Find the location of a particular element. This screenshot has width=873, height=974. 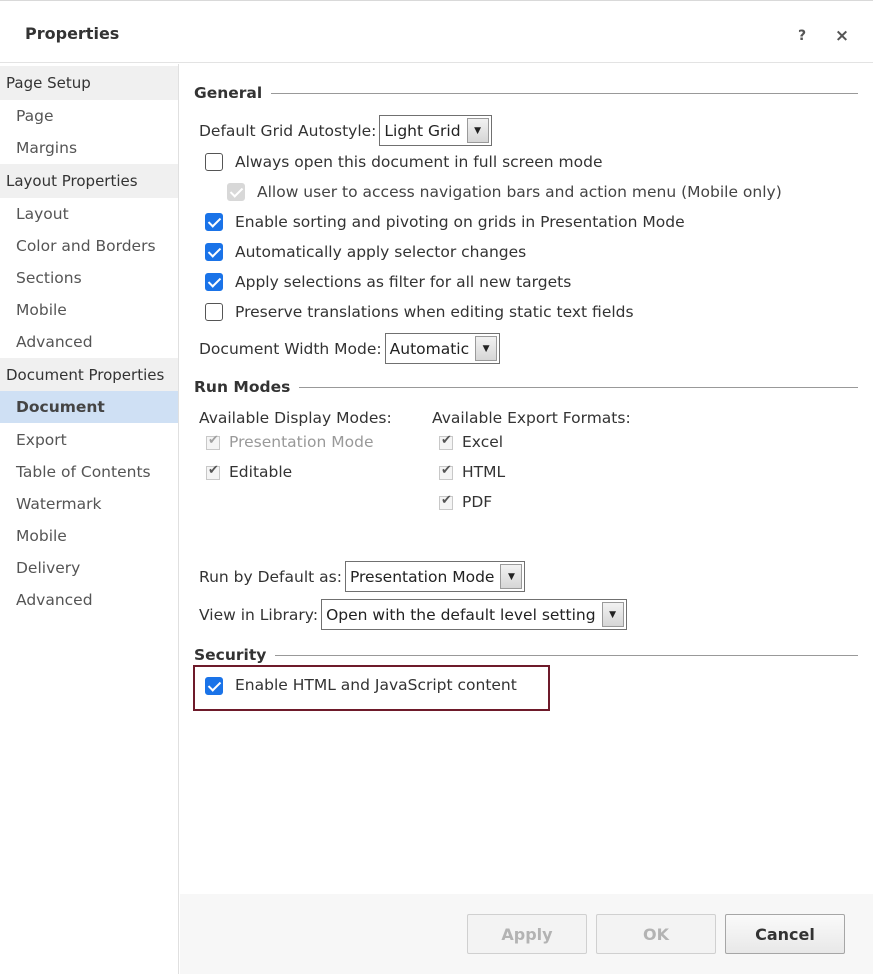

sidebar-item-layout: Layout is located at coordinates (89, 214).